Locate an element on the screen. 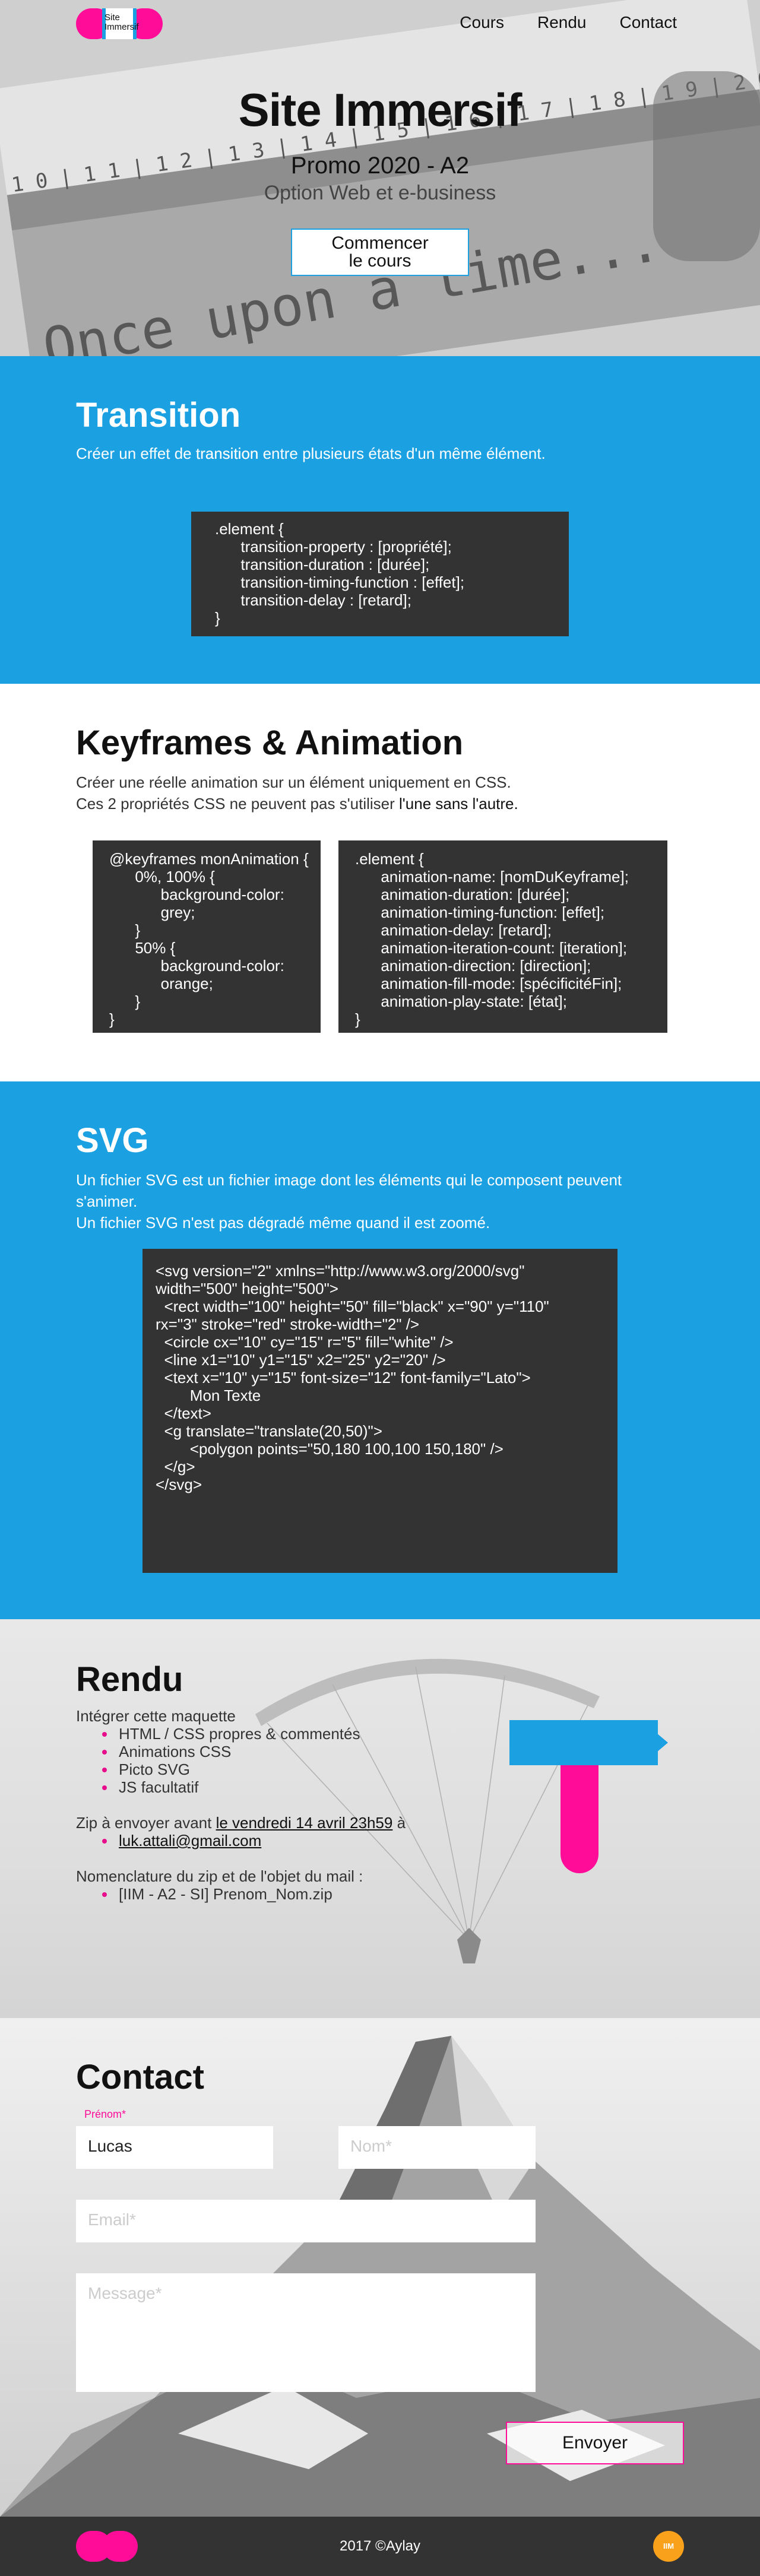 Image resolution: width=760 pixels, height=2576 pixels. list-item: Picto SVG is located at coordinates (254, 1769).